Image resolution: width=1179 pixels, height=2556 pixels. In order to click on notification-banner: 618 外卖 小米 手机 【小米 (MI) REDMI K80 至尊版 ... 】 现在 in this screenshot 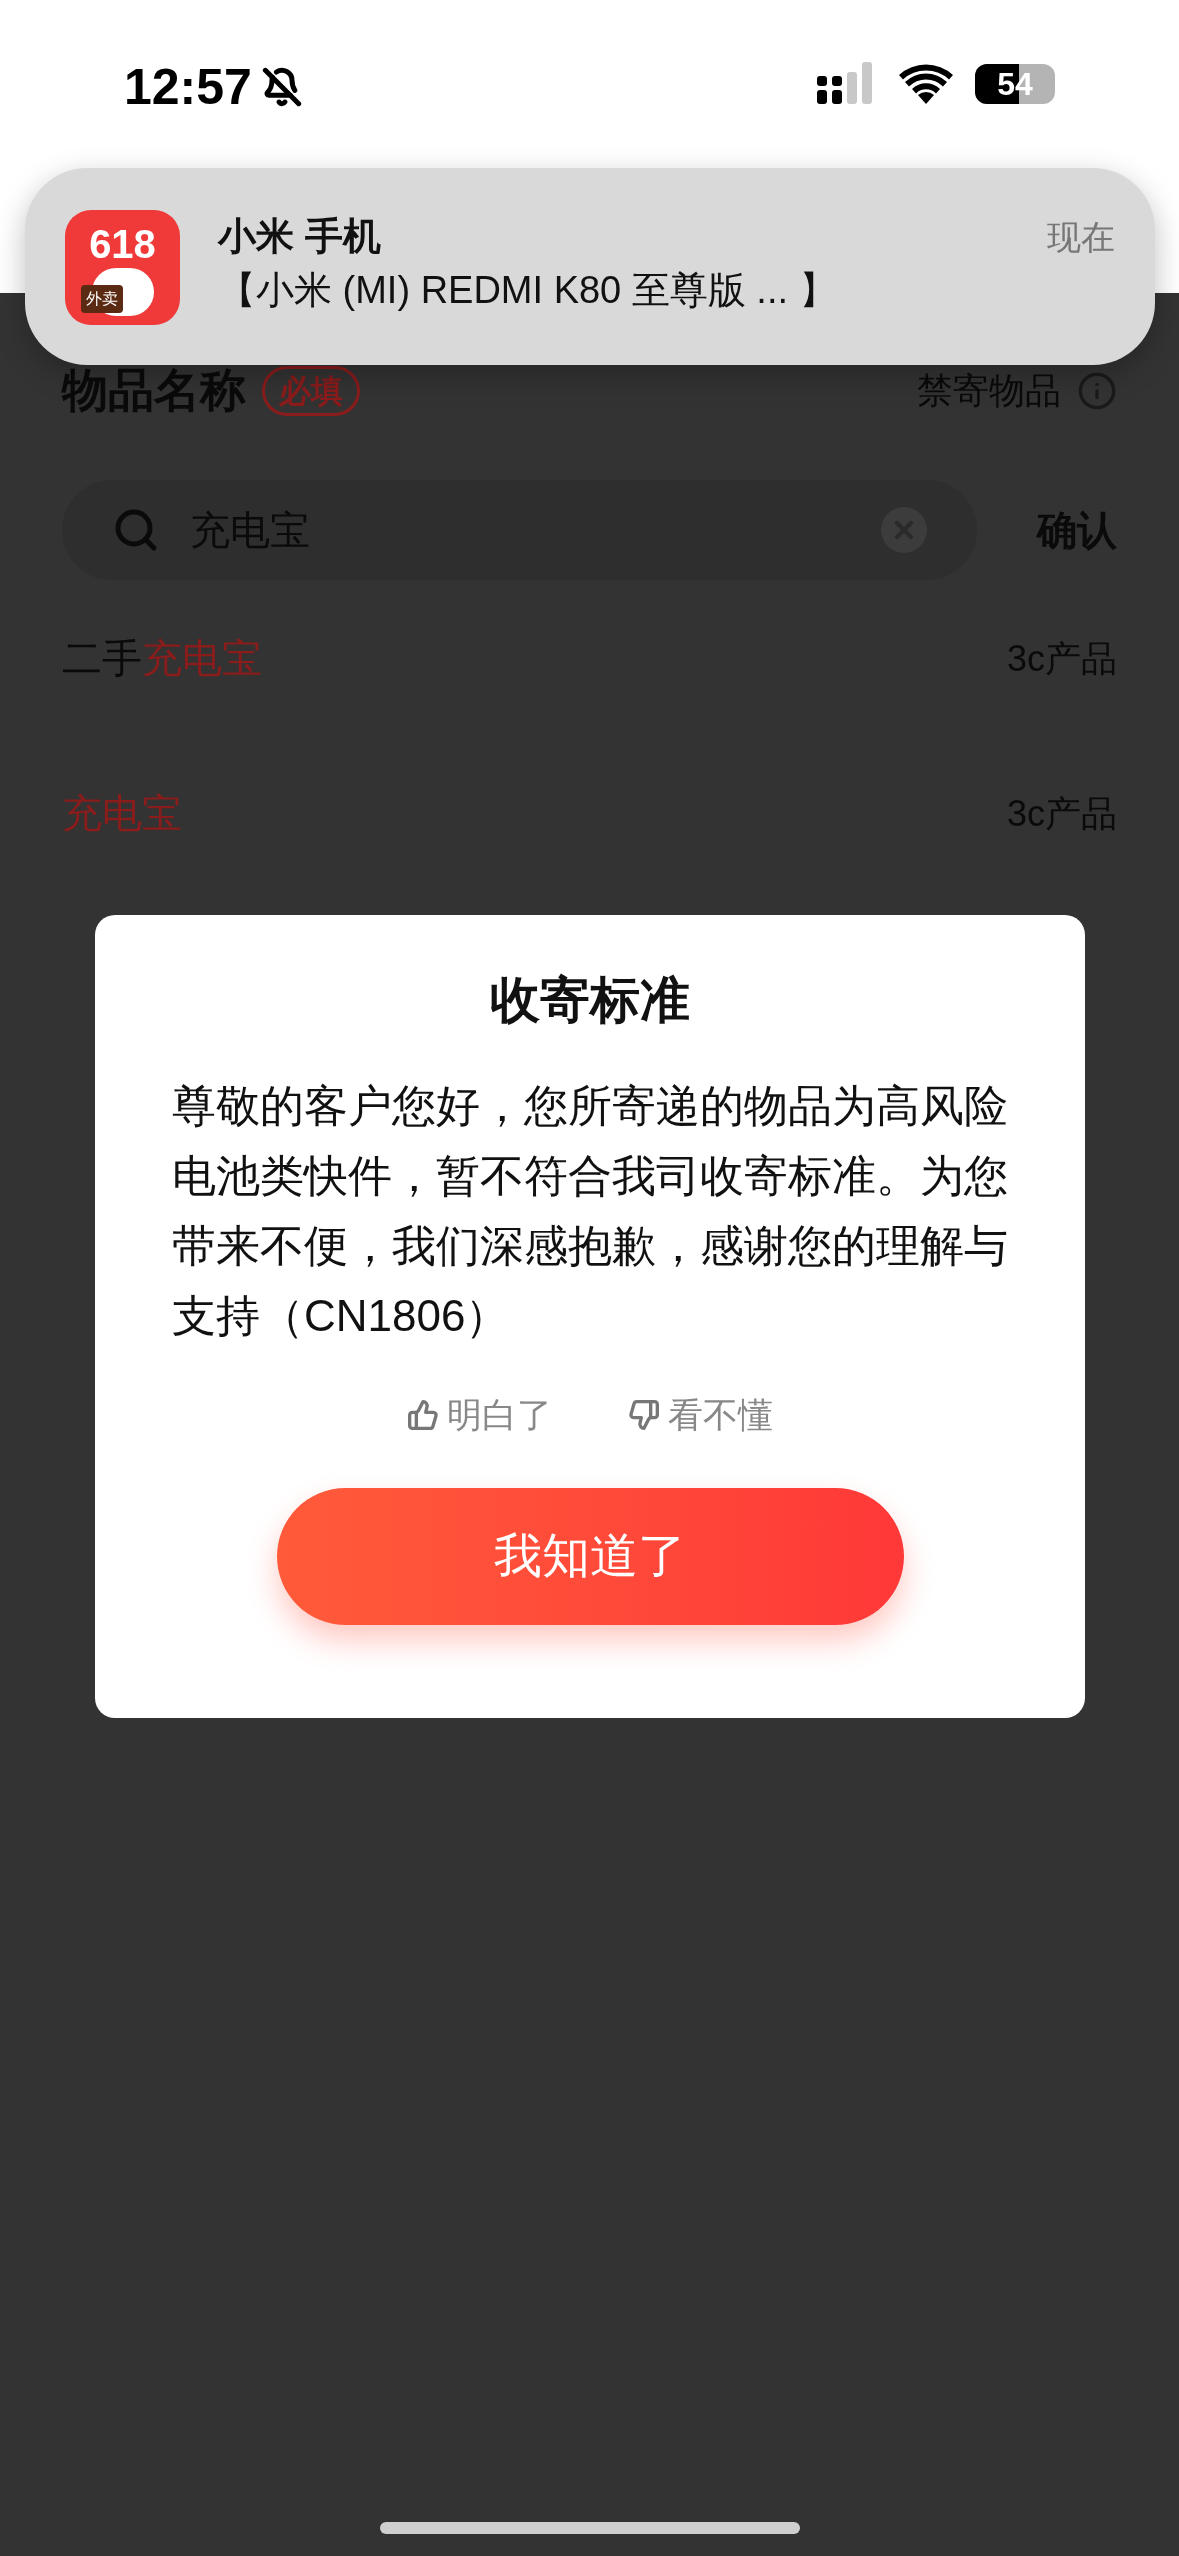, I will do `click(590, 266)`.